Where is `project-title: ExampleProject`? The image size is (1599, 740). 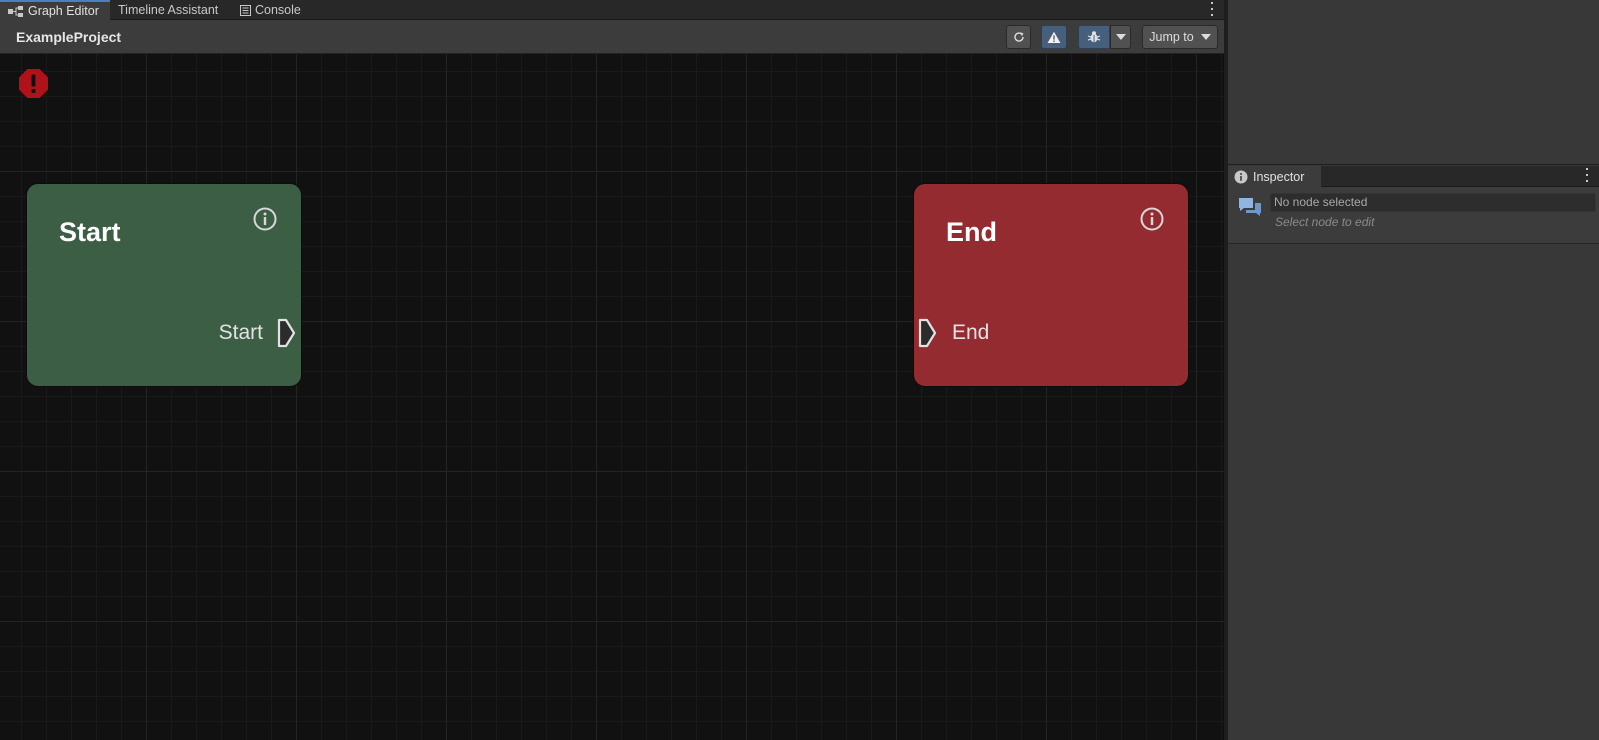 project-title: ExampleProject is located at coordinates (69, 37).